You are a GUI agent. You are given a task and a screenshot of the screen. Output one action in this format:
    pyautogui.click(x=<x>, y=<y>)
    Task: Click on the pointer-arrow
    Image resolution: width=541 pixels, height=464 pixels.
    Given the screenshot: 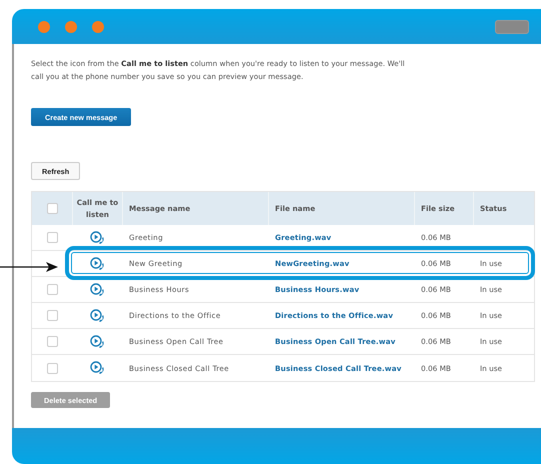 What is the action you would take?
    pyautogui.click(x=29, y=267)
    